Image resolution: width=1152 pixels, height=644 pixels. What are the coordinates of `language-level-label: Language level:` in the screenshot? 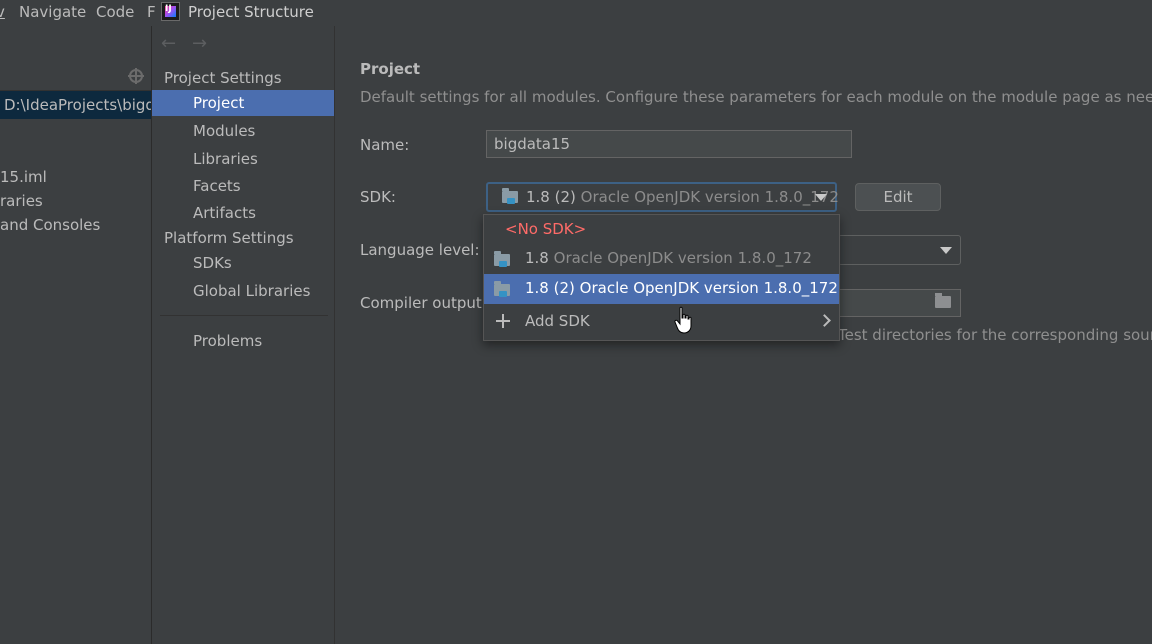 It's located at (420, 250).